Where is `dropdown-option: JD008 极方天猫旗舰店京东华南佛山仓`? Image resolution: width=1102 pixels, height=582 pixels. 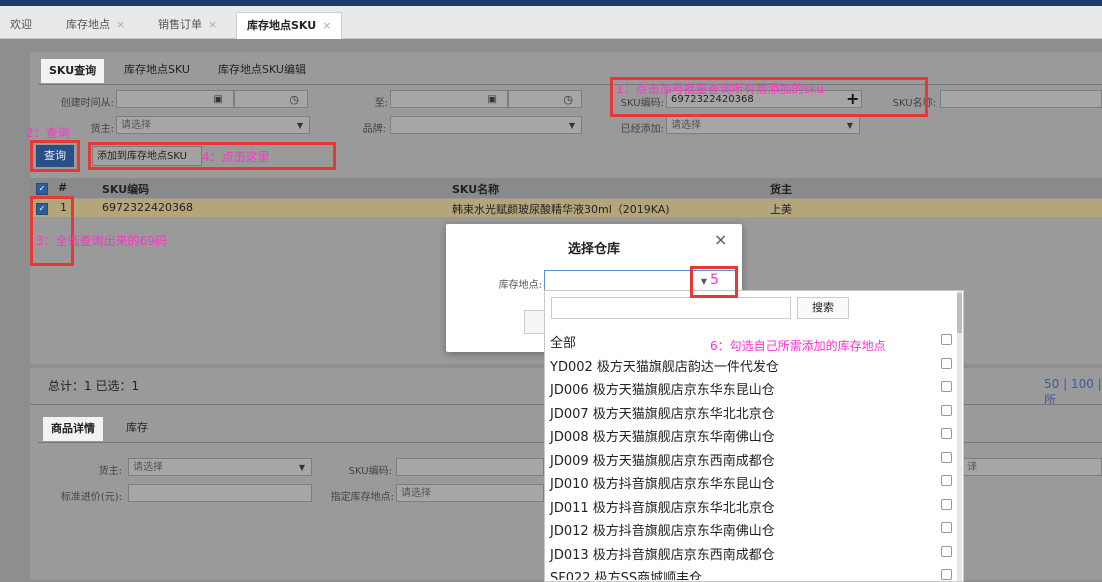 dropdown-option: JD008 极方天猫旗舰店京东华南佛山仓 is located at coordinates (662, 435).